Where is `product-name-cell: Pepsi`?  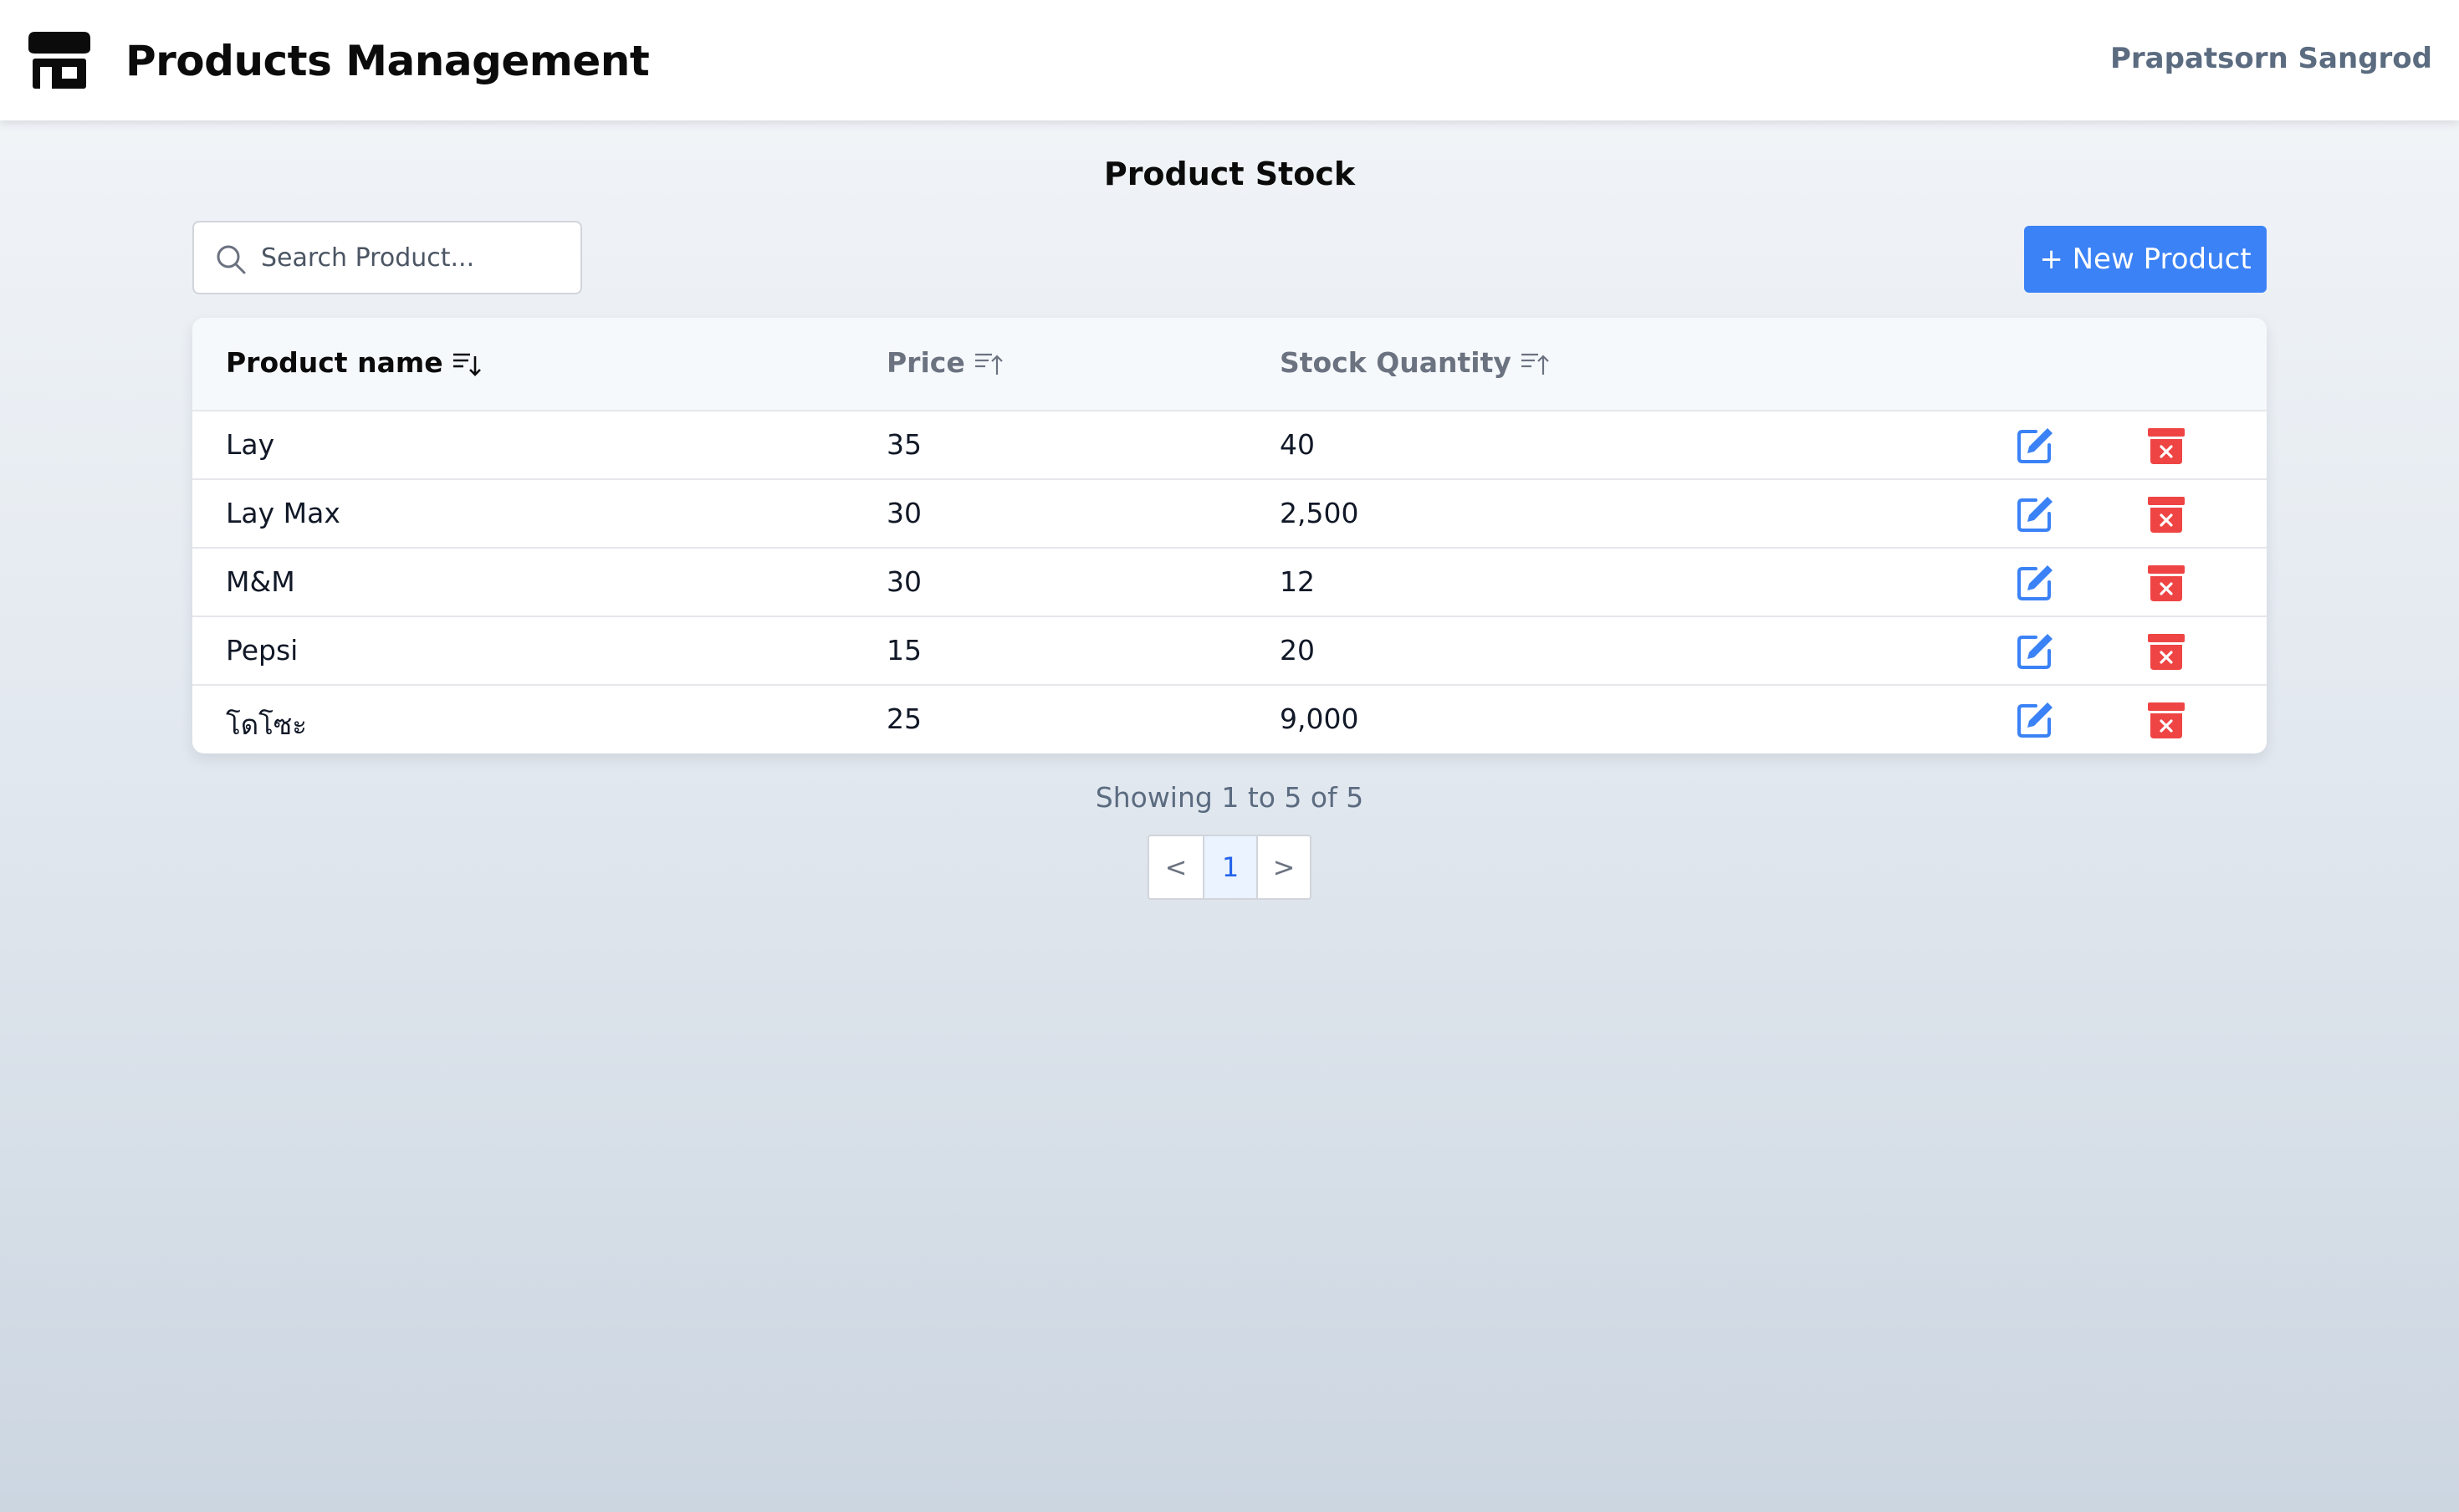
product-name-cell: Pepsi is located at coordinates (262, 650).